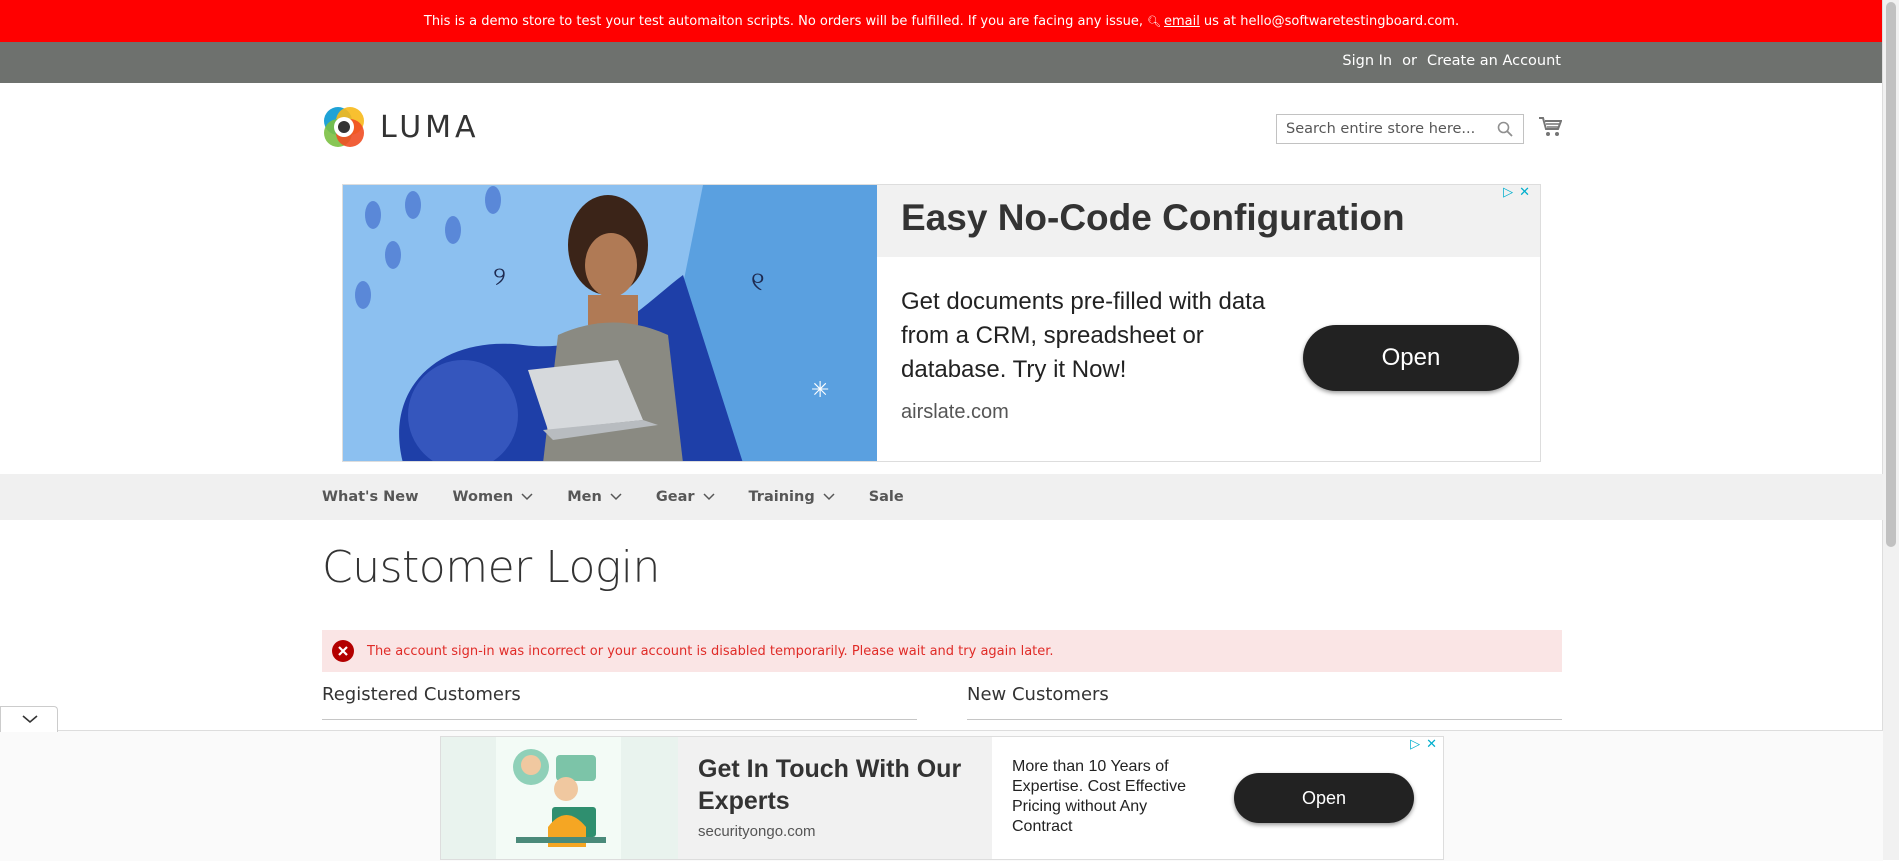 The image size is (1899, 861). I want to click on ad-title: Easy No-Code Configuration, so click(1153, 218).